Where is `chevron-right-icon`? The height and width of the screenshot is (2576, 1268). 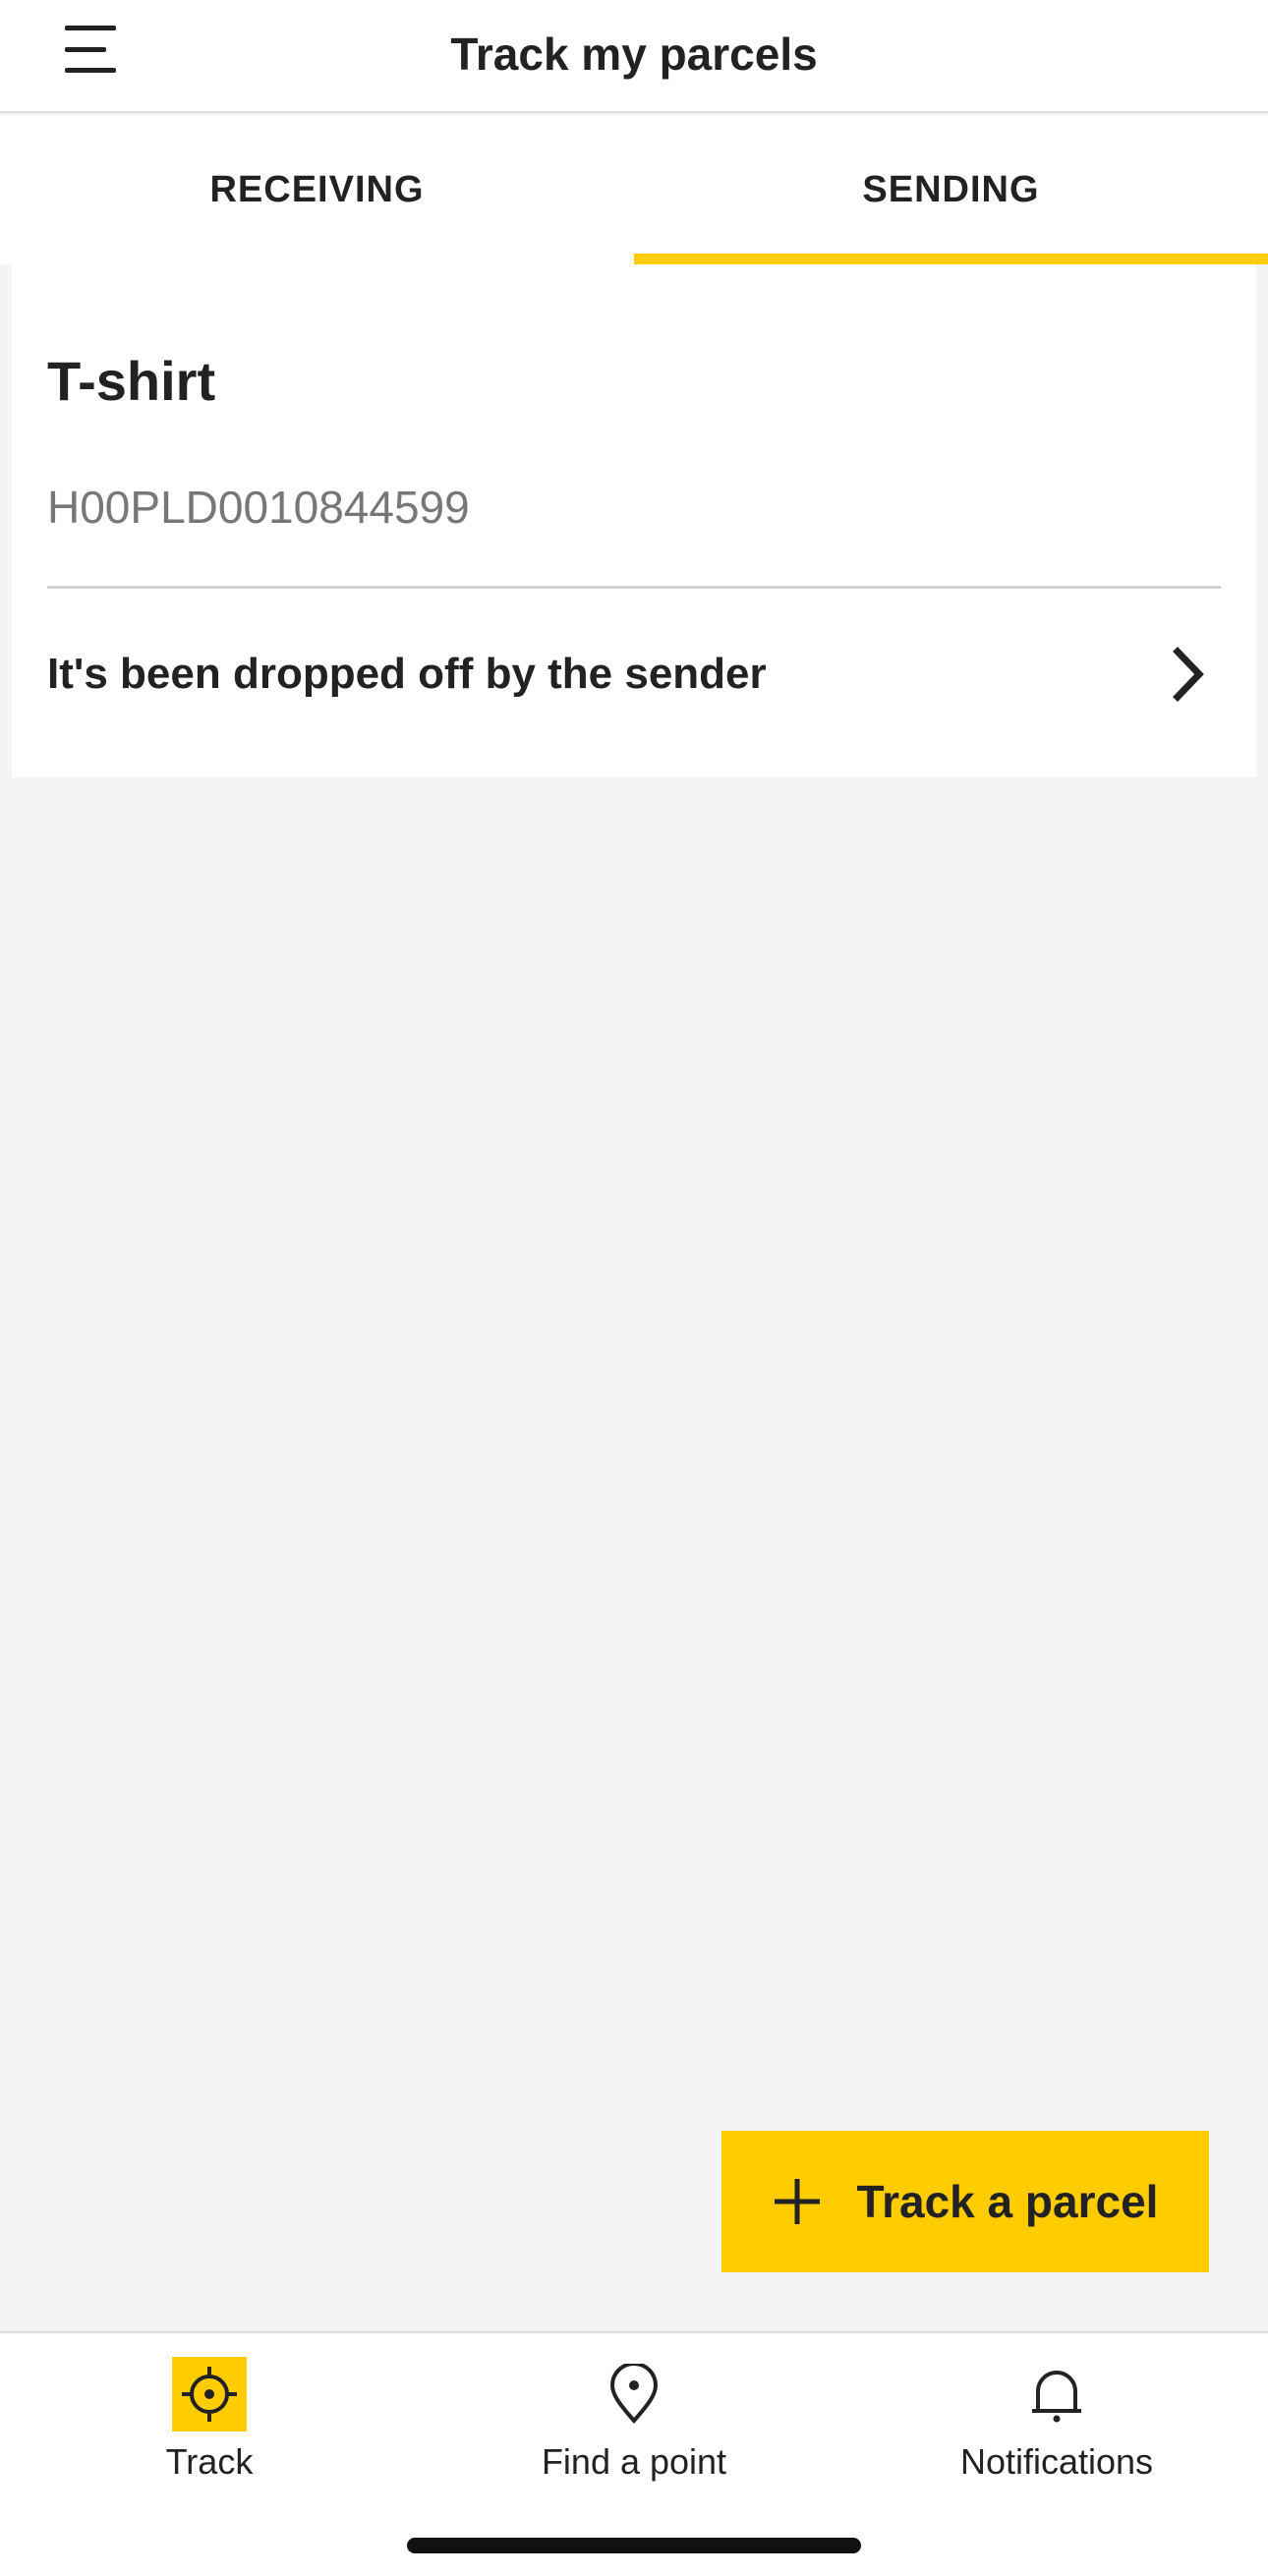
chevron-right-icon is located at coordinates (1188, 675).